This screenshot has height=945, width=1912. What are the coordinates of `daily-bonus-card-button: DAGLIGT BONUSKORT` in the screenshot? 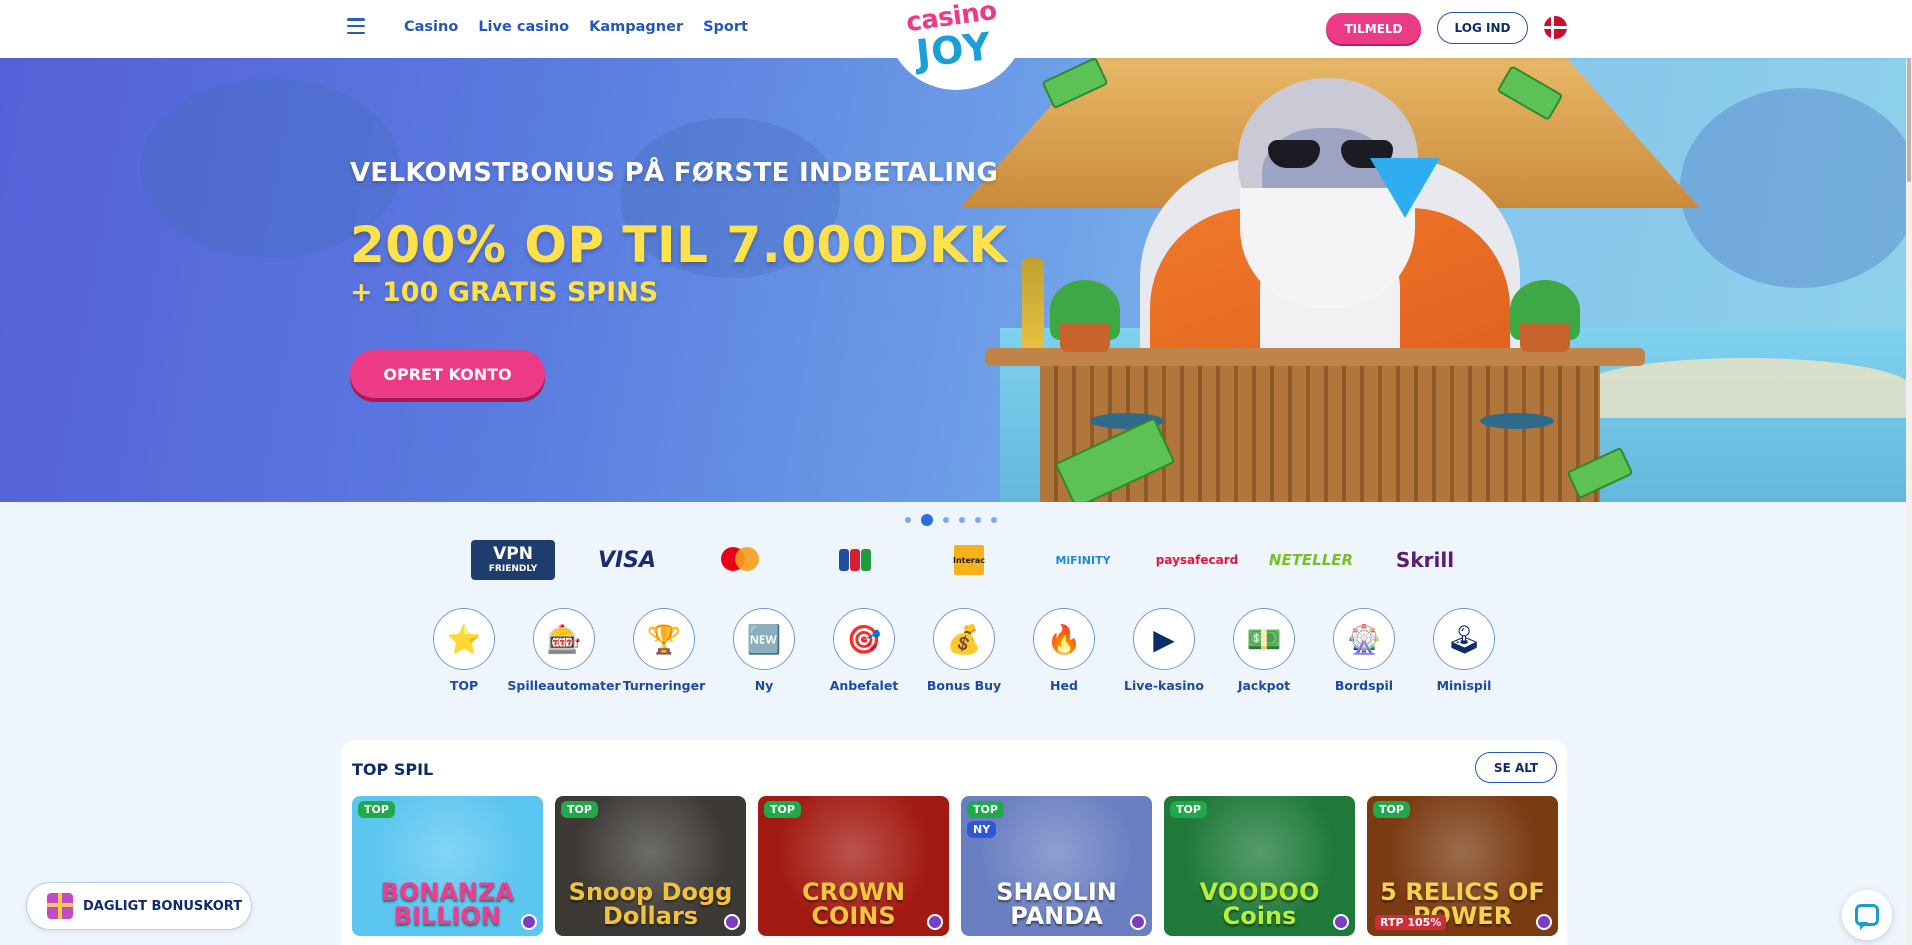 It's located at (139, 906).